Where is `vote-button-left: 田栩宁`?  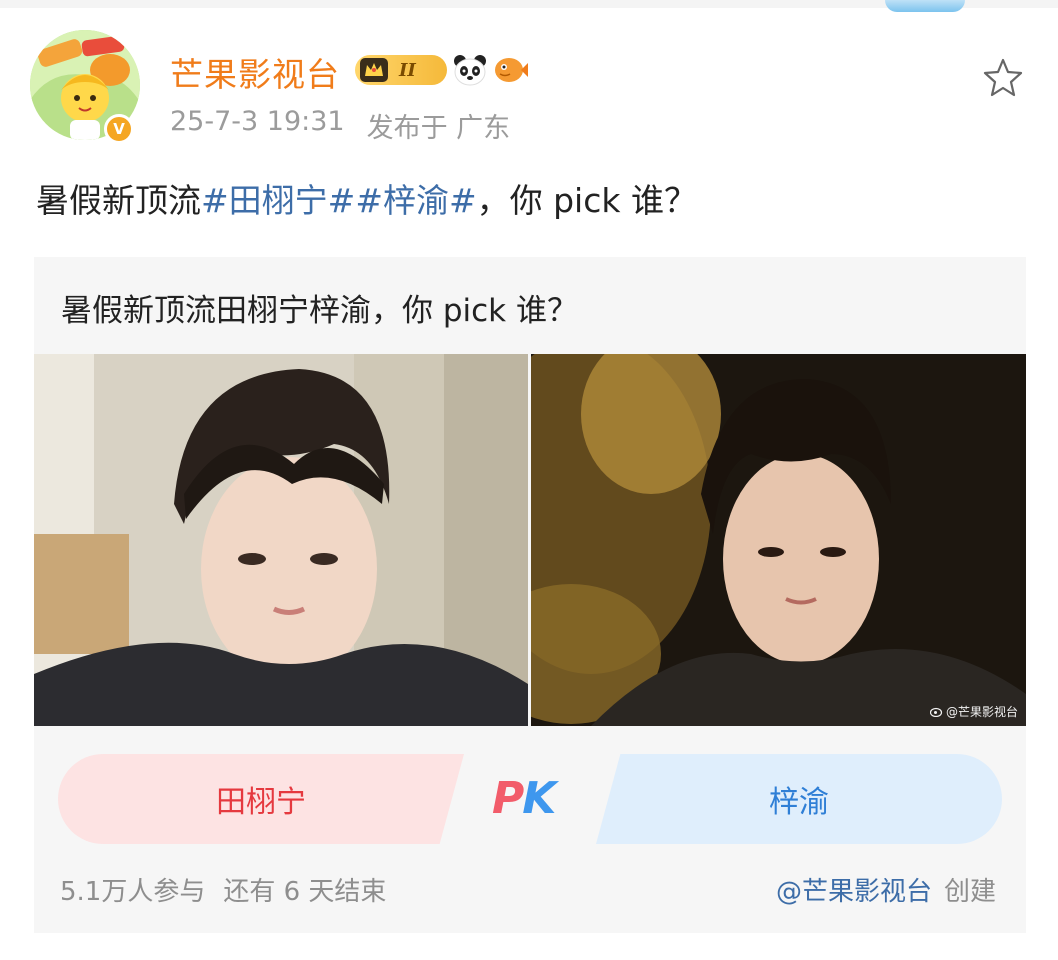 vote-button-left: 田栩宁 is located at coordinates (261, 799).